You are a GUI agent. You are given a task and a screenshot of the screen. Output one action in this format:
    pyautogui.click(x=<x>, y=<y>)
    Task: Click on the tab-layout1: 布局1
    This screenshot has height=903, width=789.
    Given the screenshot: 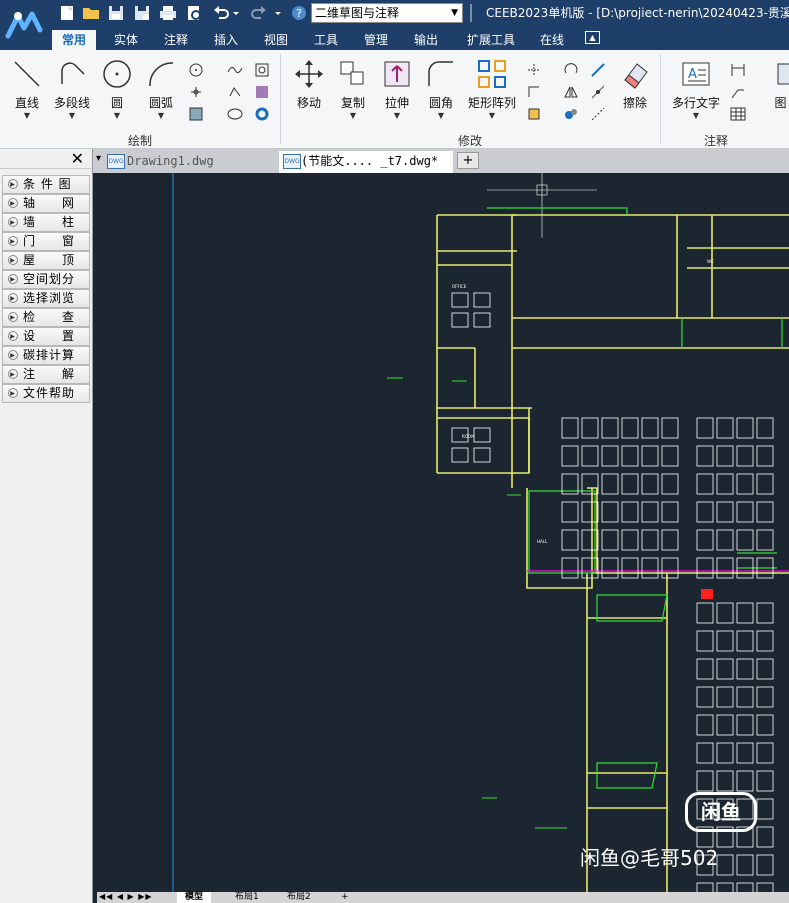 What is the action you would take?
    pyautogui.click(x=247, y=897)
    